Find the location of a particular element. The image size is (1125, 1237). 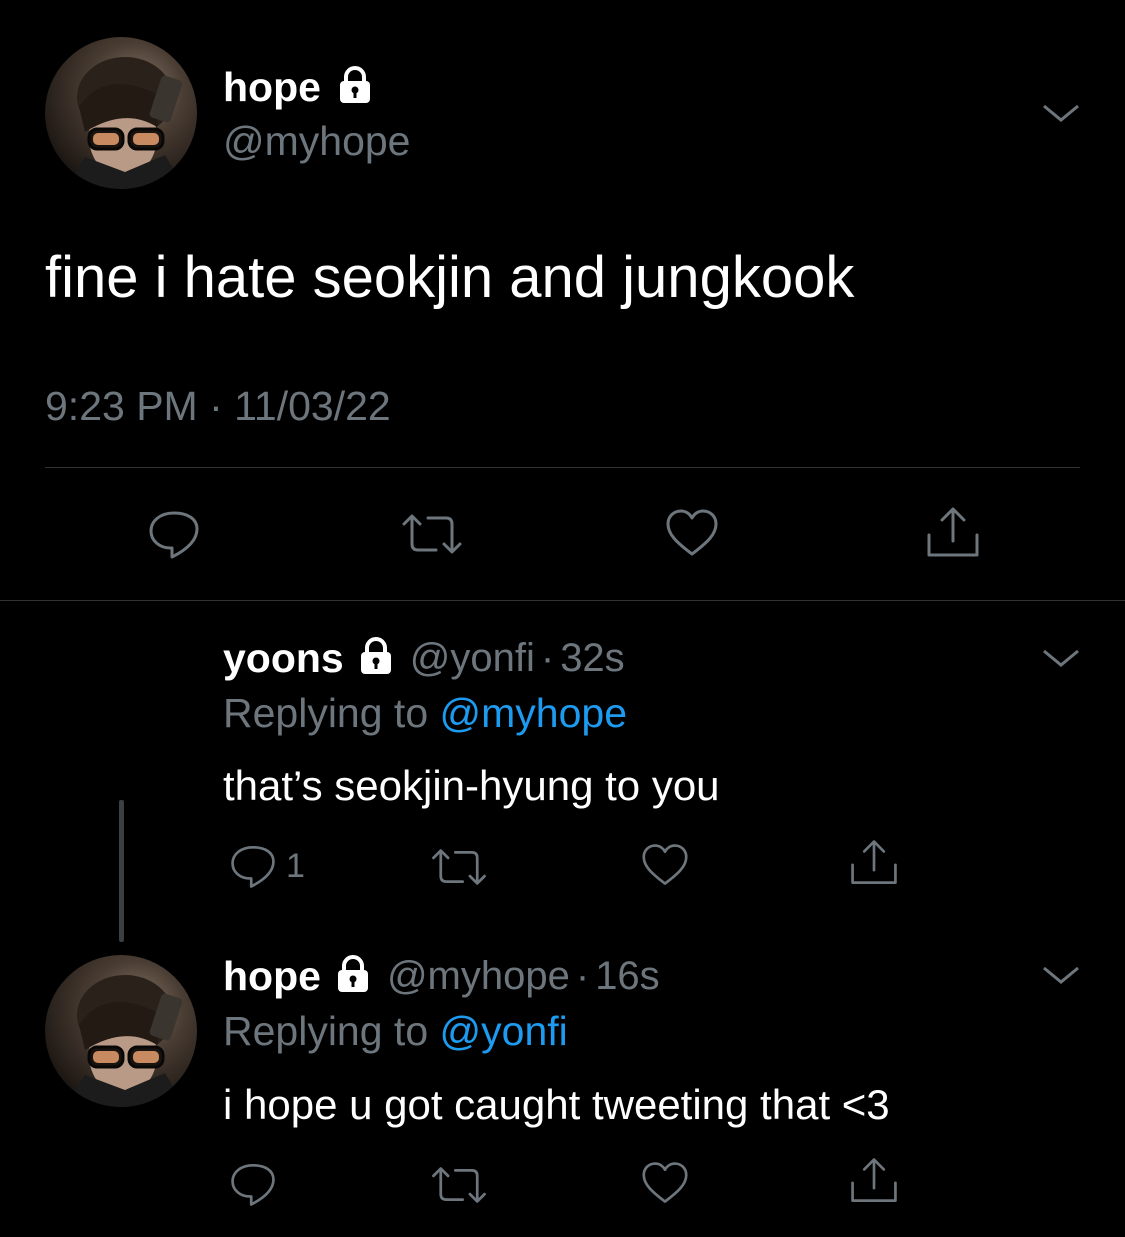

thread-line is located at coordinates (121, 871).